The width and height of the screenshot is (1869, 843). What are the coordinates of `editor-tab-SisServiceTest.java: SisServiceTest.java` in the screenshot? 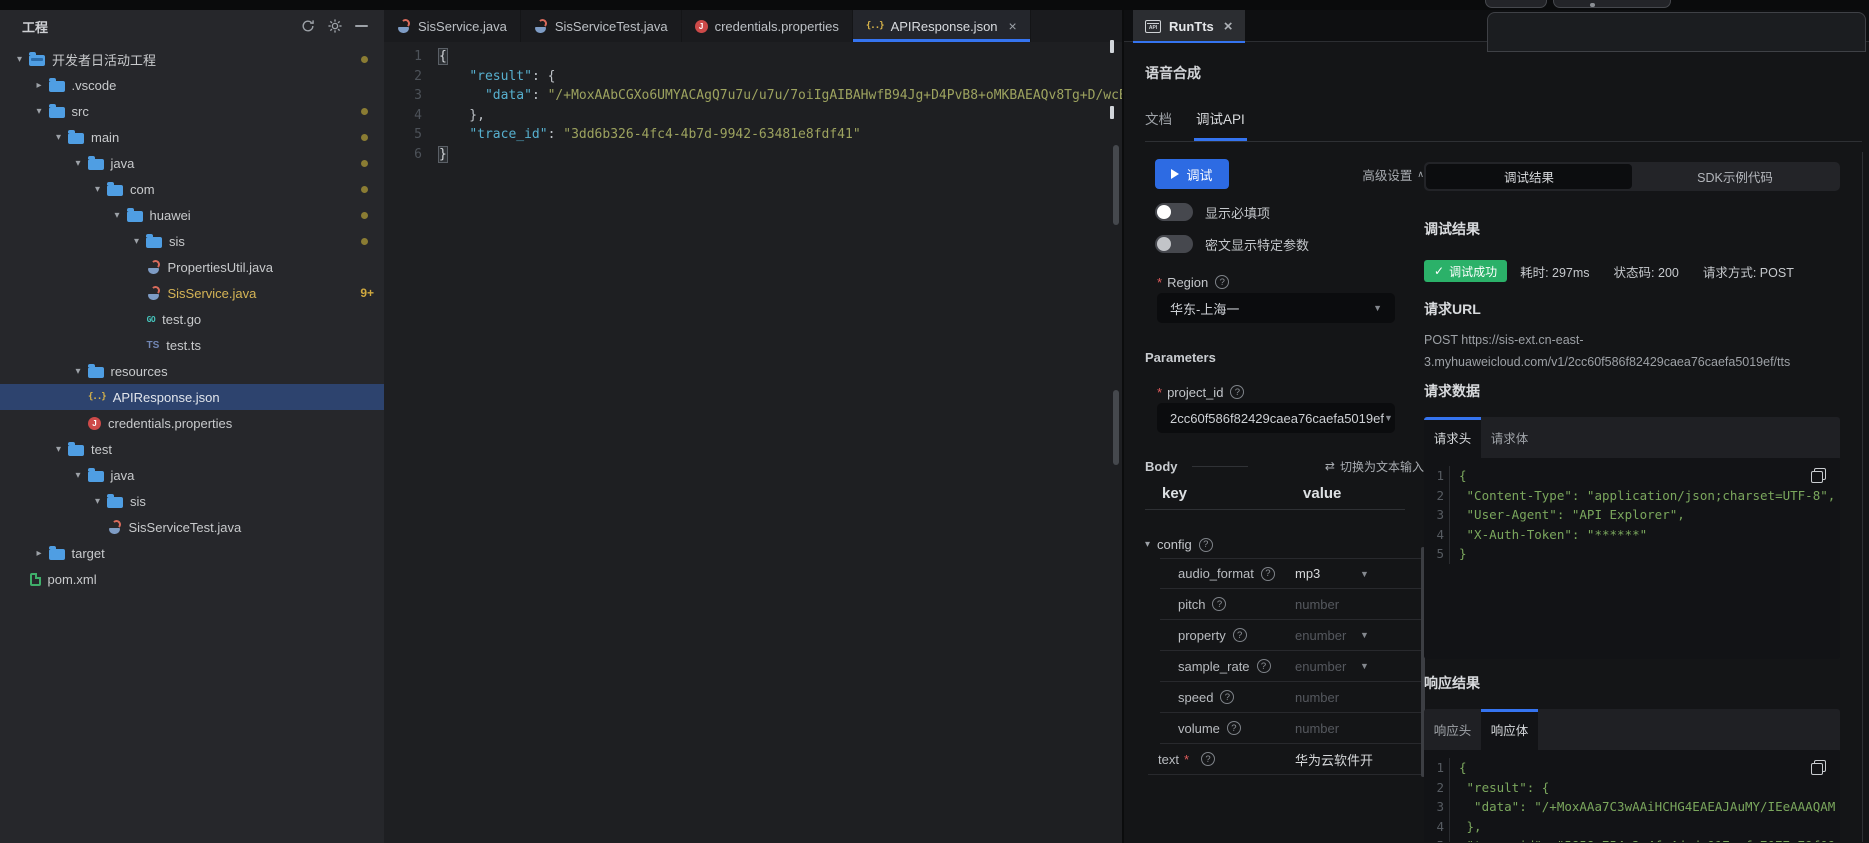 It's located at (601, 26).